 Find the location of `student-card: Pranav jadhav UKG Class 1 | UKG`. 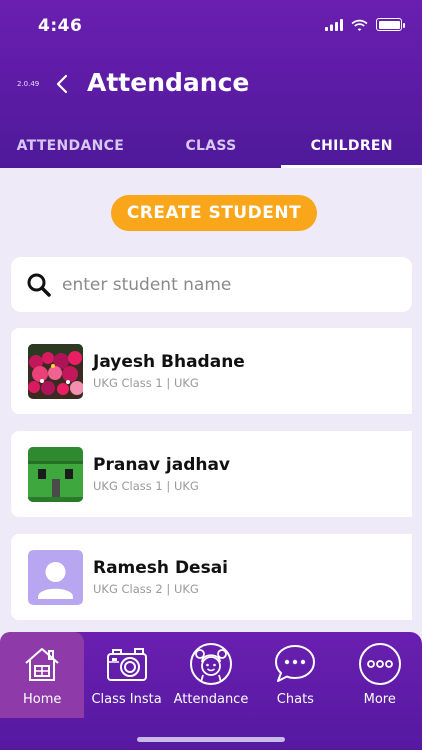

student-card: Pranav jadhav UKG Class 1 | UKG is located at coordinates (211, 474).